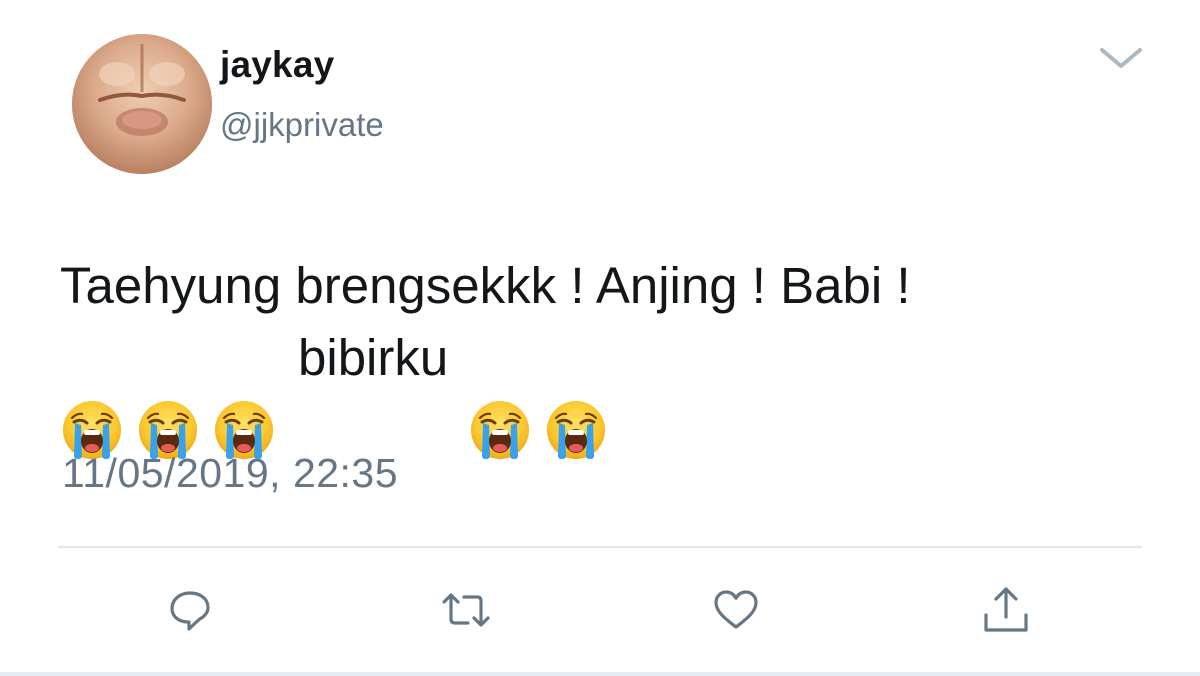  Describe the element at coordinates (600, 610) in the screenshot. I see `action-bar` at that location.